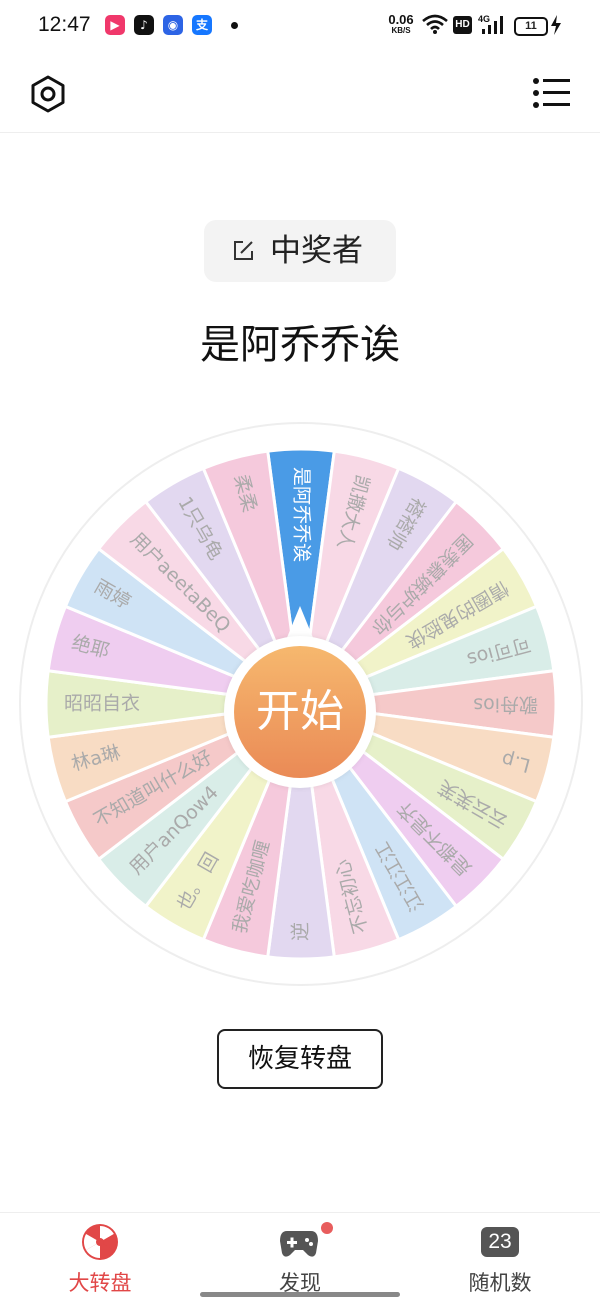  Describe the element at coordinates (556, 25) in the screenshot. I see `charging-icon` at that location.